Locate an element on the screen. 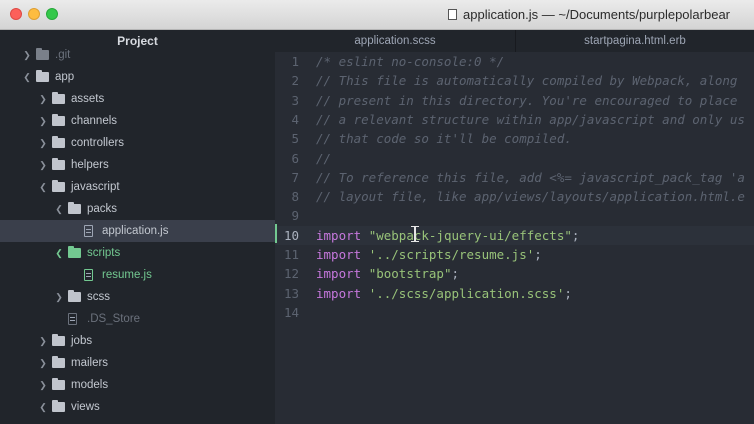 This screenshot has width=754, height=424. tree-item-ds-store: .DS_Store is located at coordinates (137, 319).